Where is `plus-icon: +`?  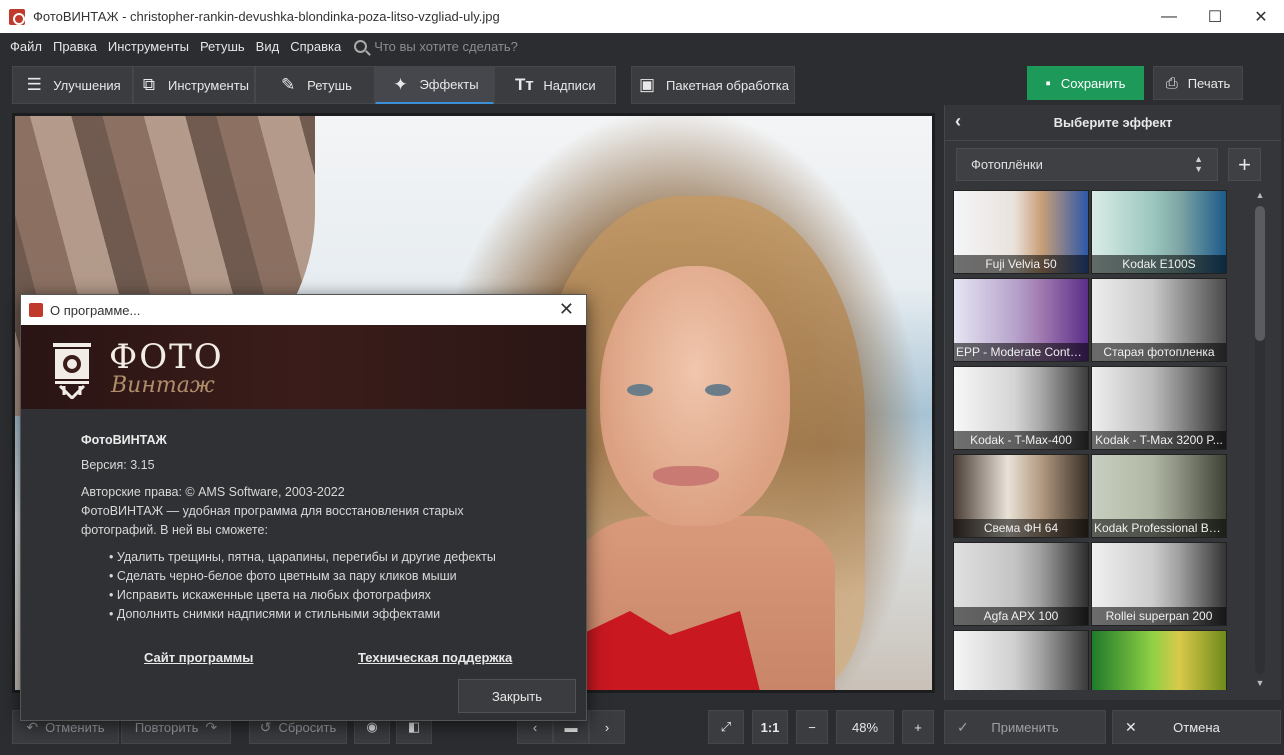
plus-icon: + is located at coordinates (918, 727).